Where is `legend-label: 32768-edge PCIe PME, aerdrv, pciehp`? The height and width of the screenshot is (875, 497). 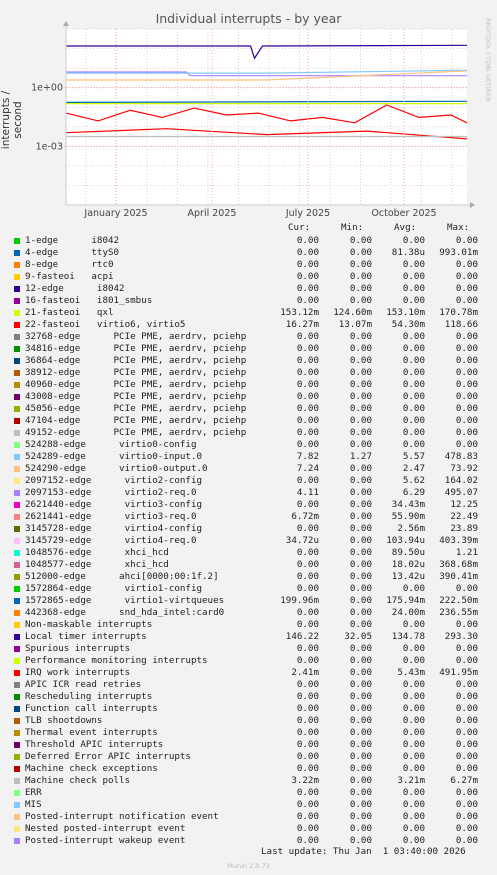
legend-label: 32768-edge PCIe PME, aerdrv, pciehp is located at coordinates (136, 336).